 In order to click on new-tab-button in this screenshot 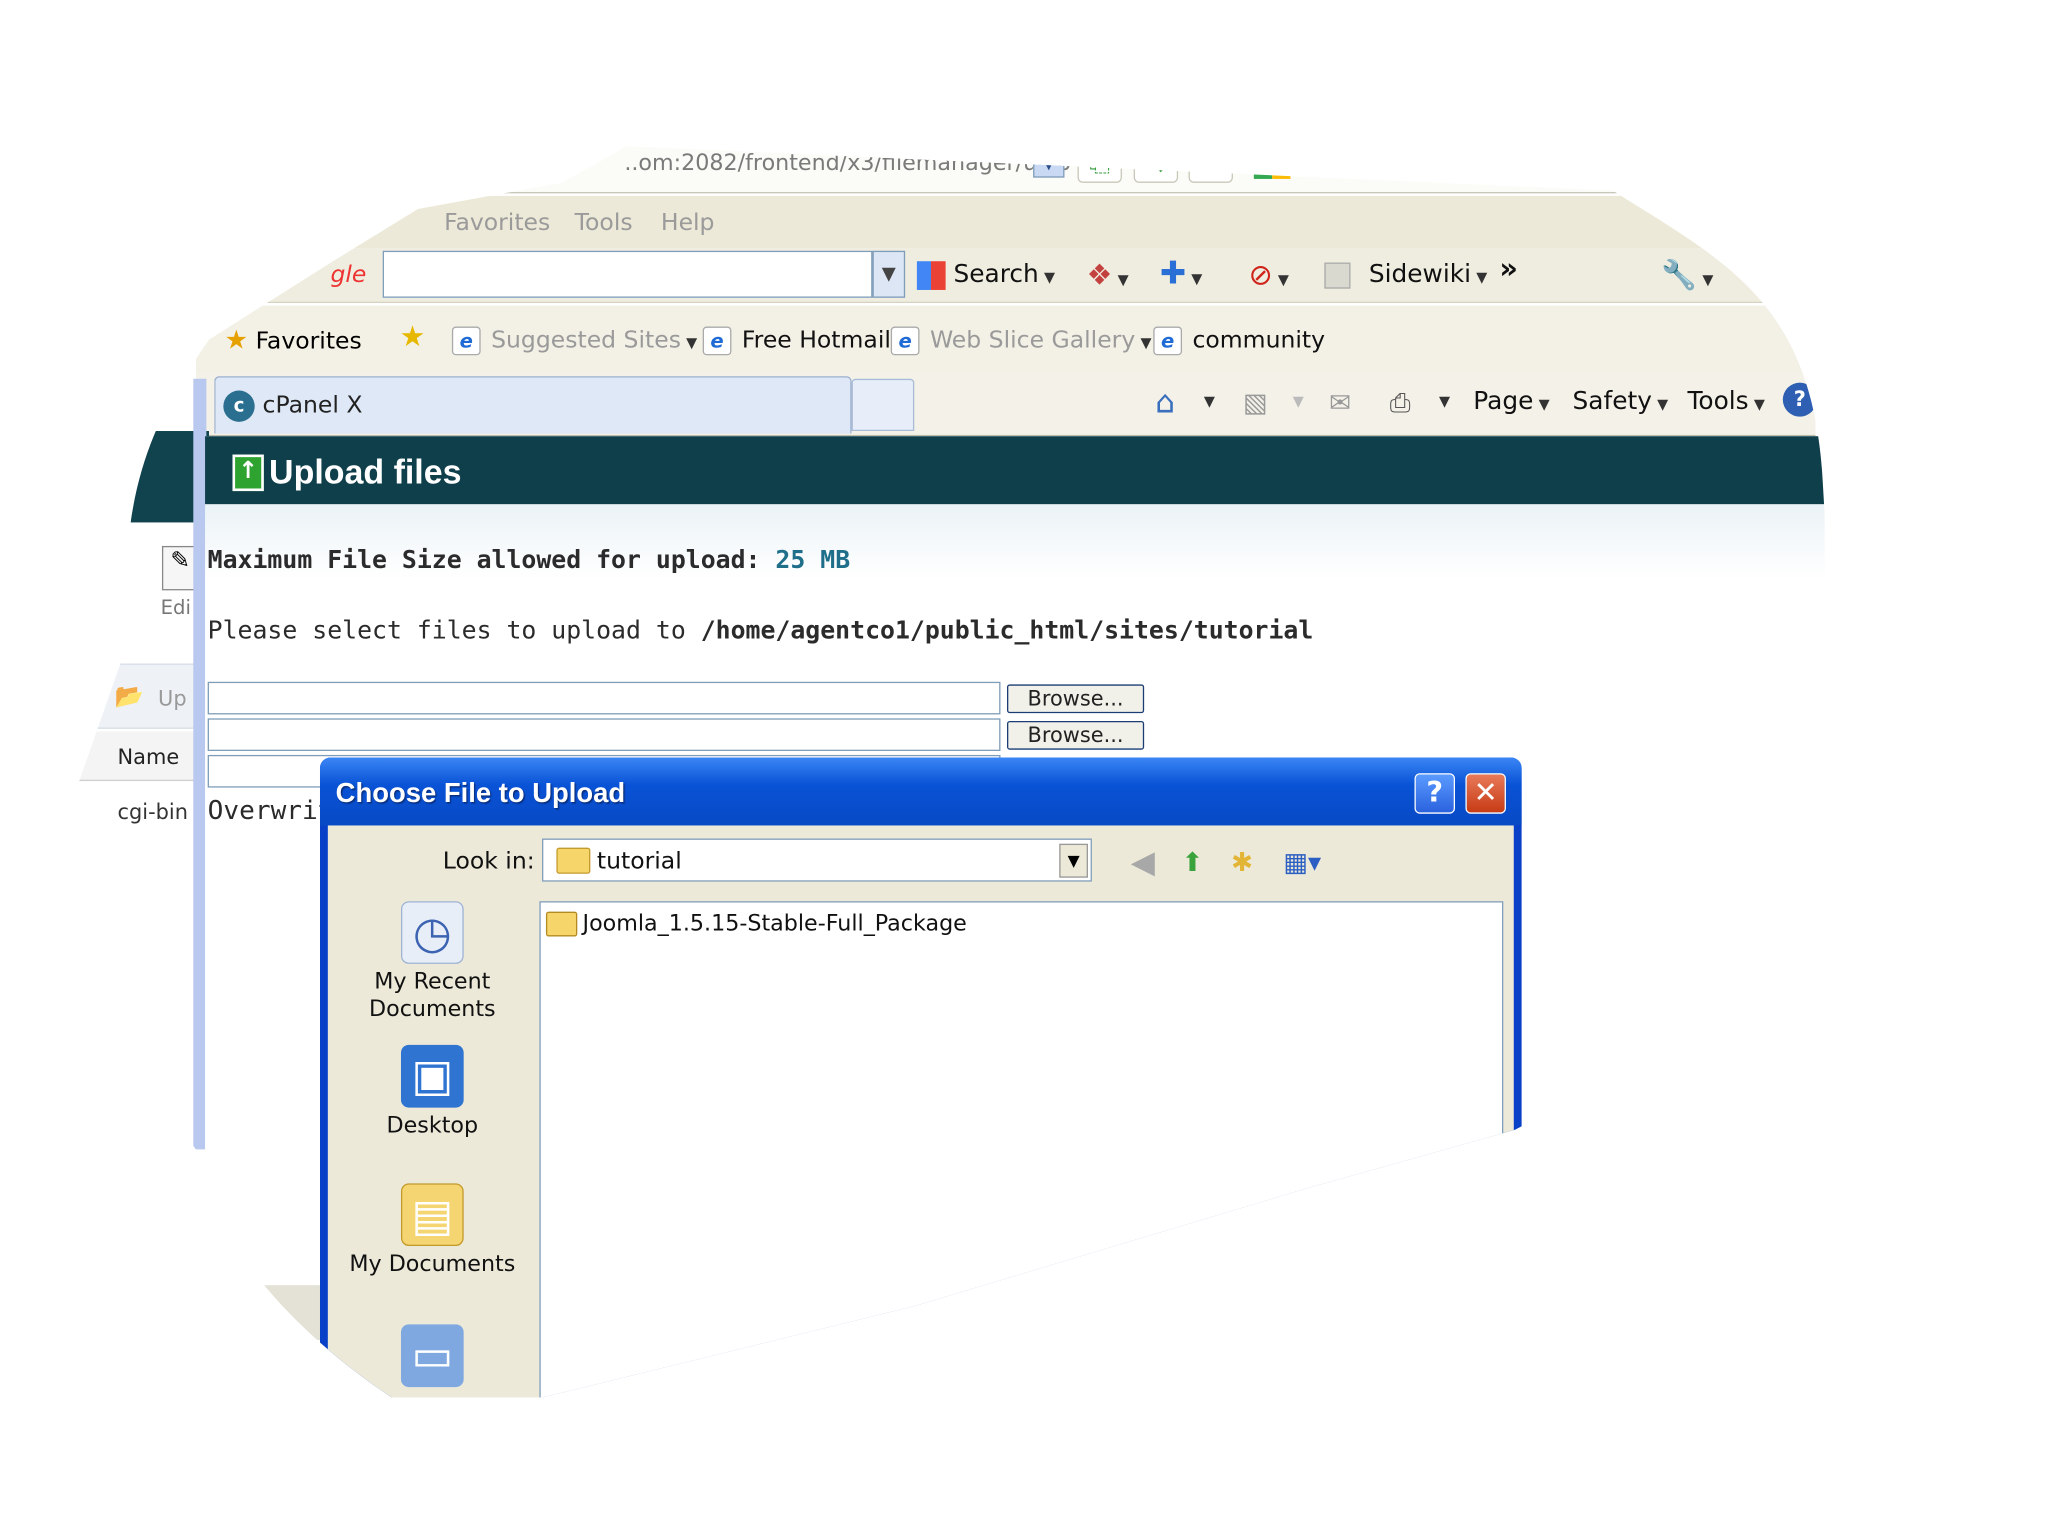, I will do `click(883, 405)`.